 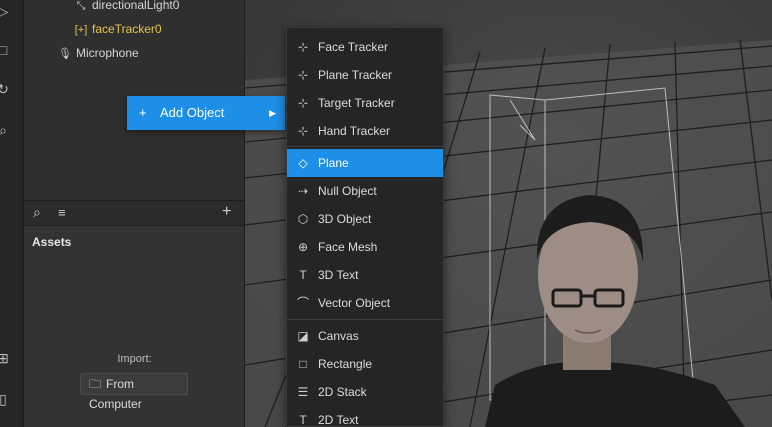 I want to click on menu-item-vector-object: ⌒ Vector Object, so click(x=365, y=303).